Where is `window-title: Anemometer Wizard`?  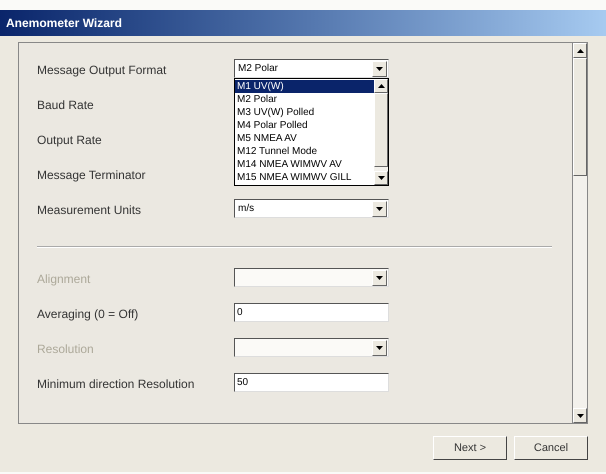
window-title: Anemometer Wizard is located at coordinates (64, 23).